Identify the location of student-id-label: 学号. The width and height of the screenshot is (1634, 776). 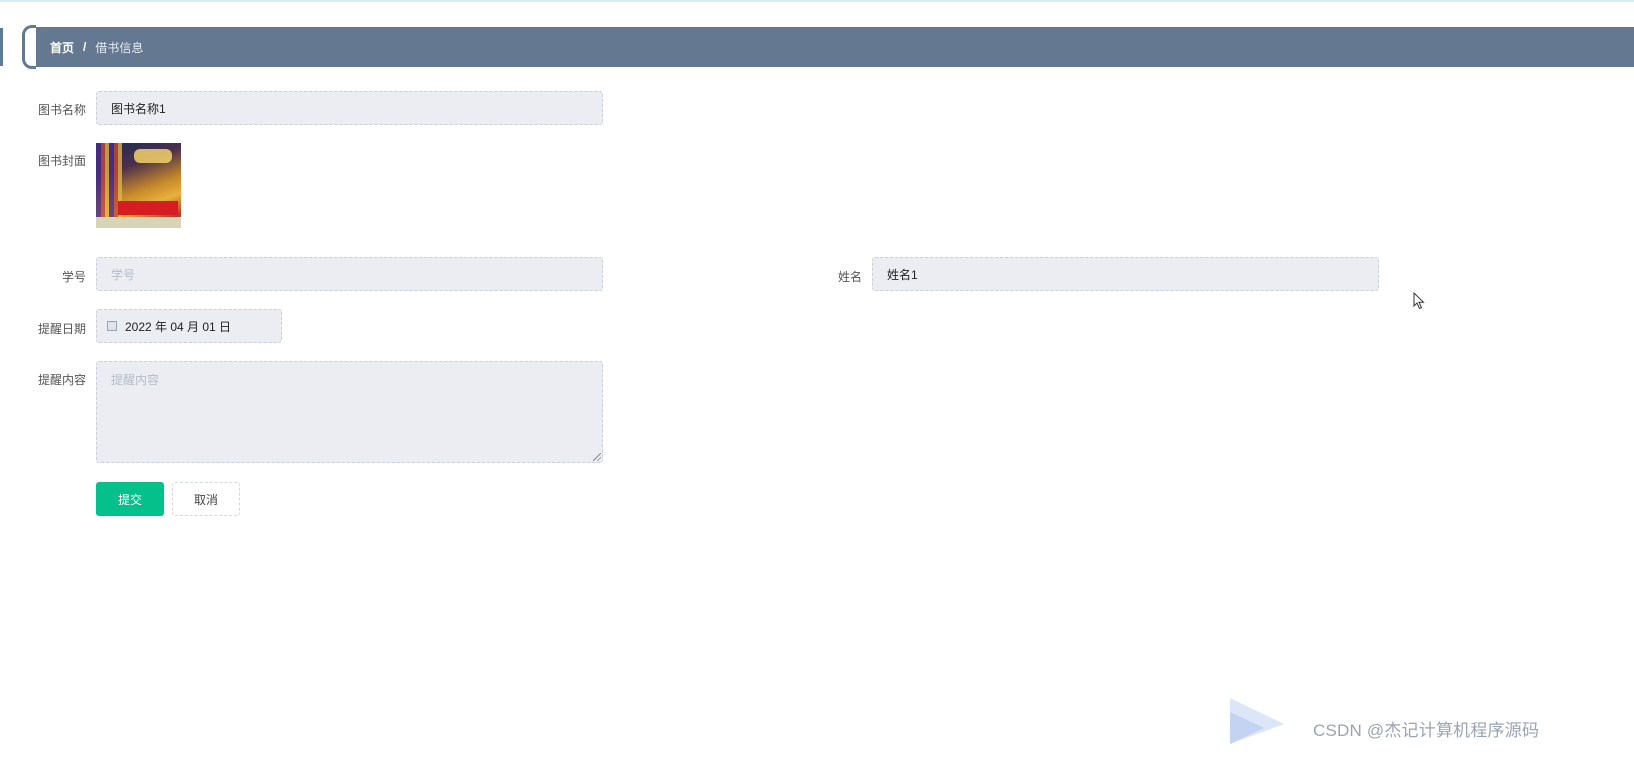
(73, 277).